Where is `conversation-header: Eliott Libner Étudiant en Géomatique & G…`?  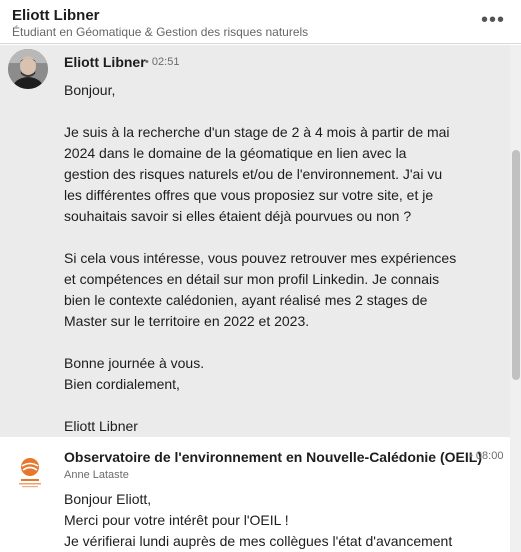 conversation-header: Eliott Libner Étudiant en Géomatique & G… is located at coordinates (260, 22).